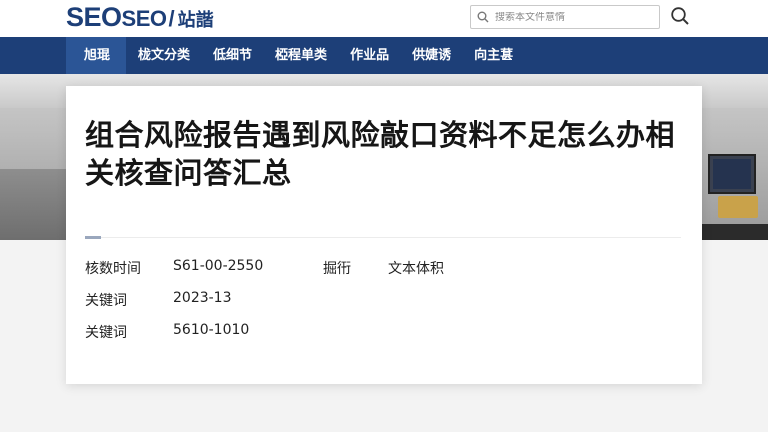 This screenshot has width=768, height=432. Describe the element at coordinates (218, 266) in the screenshot. I see `meta-value: S61-00-2550` at that location.